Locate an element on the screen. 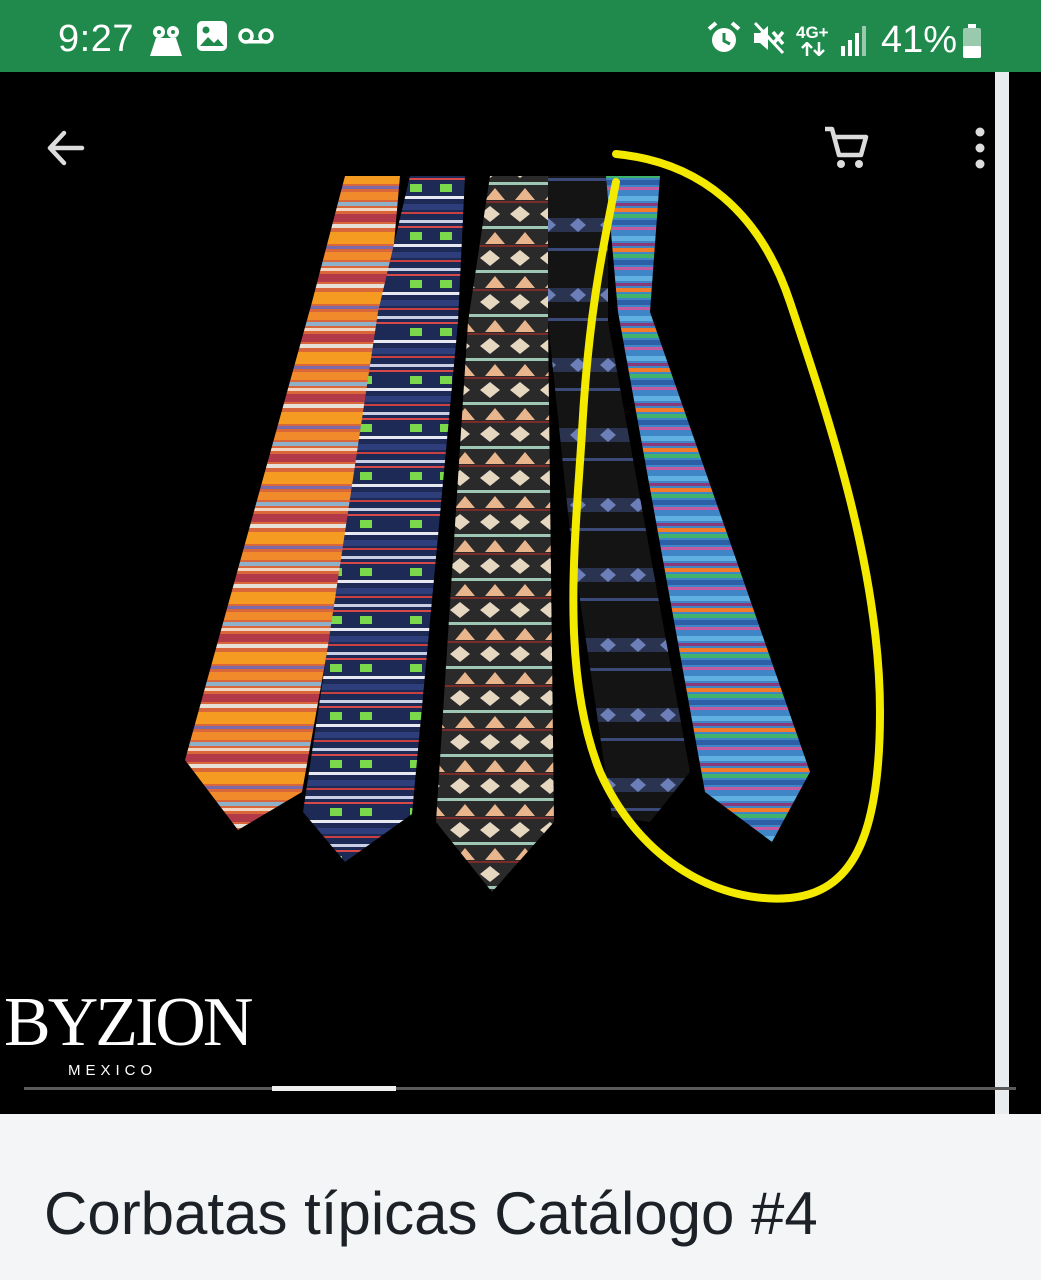  battery-icon is located at coordinates (972, 41).